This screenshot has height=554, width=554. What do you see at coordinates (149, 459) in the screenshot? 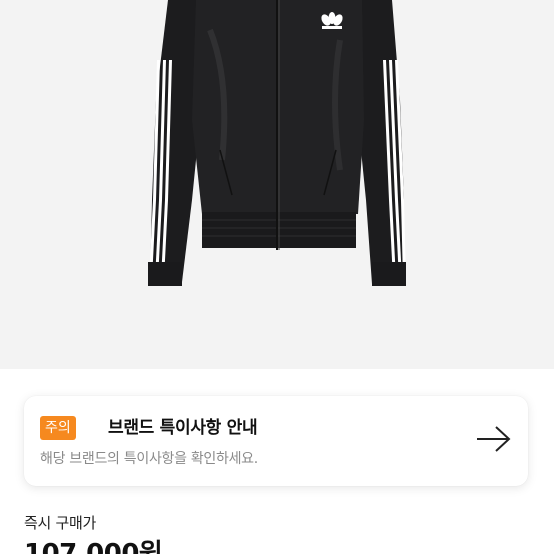
I see `notice-description: 해당 브랜드의 특이사항을 확인하세요.` at bounding box center [149, 459].